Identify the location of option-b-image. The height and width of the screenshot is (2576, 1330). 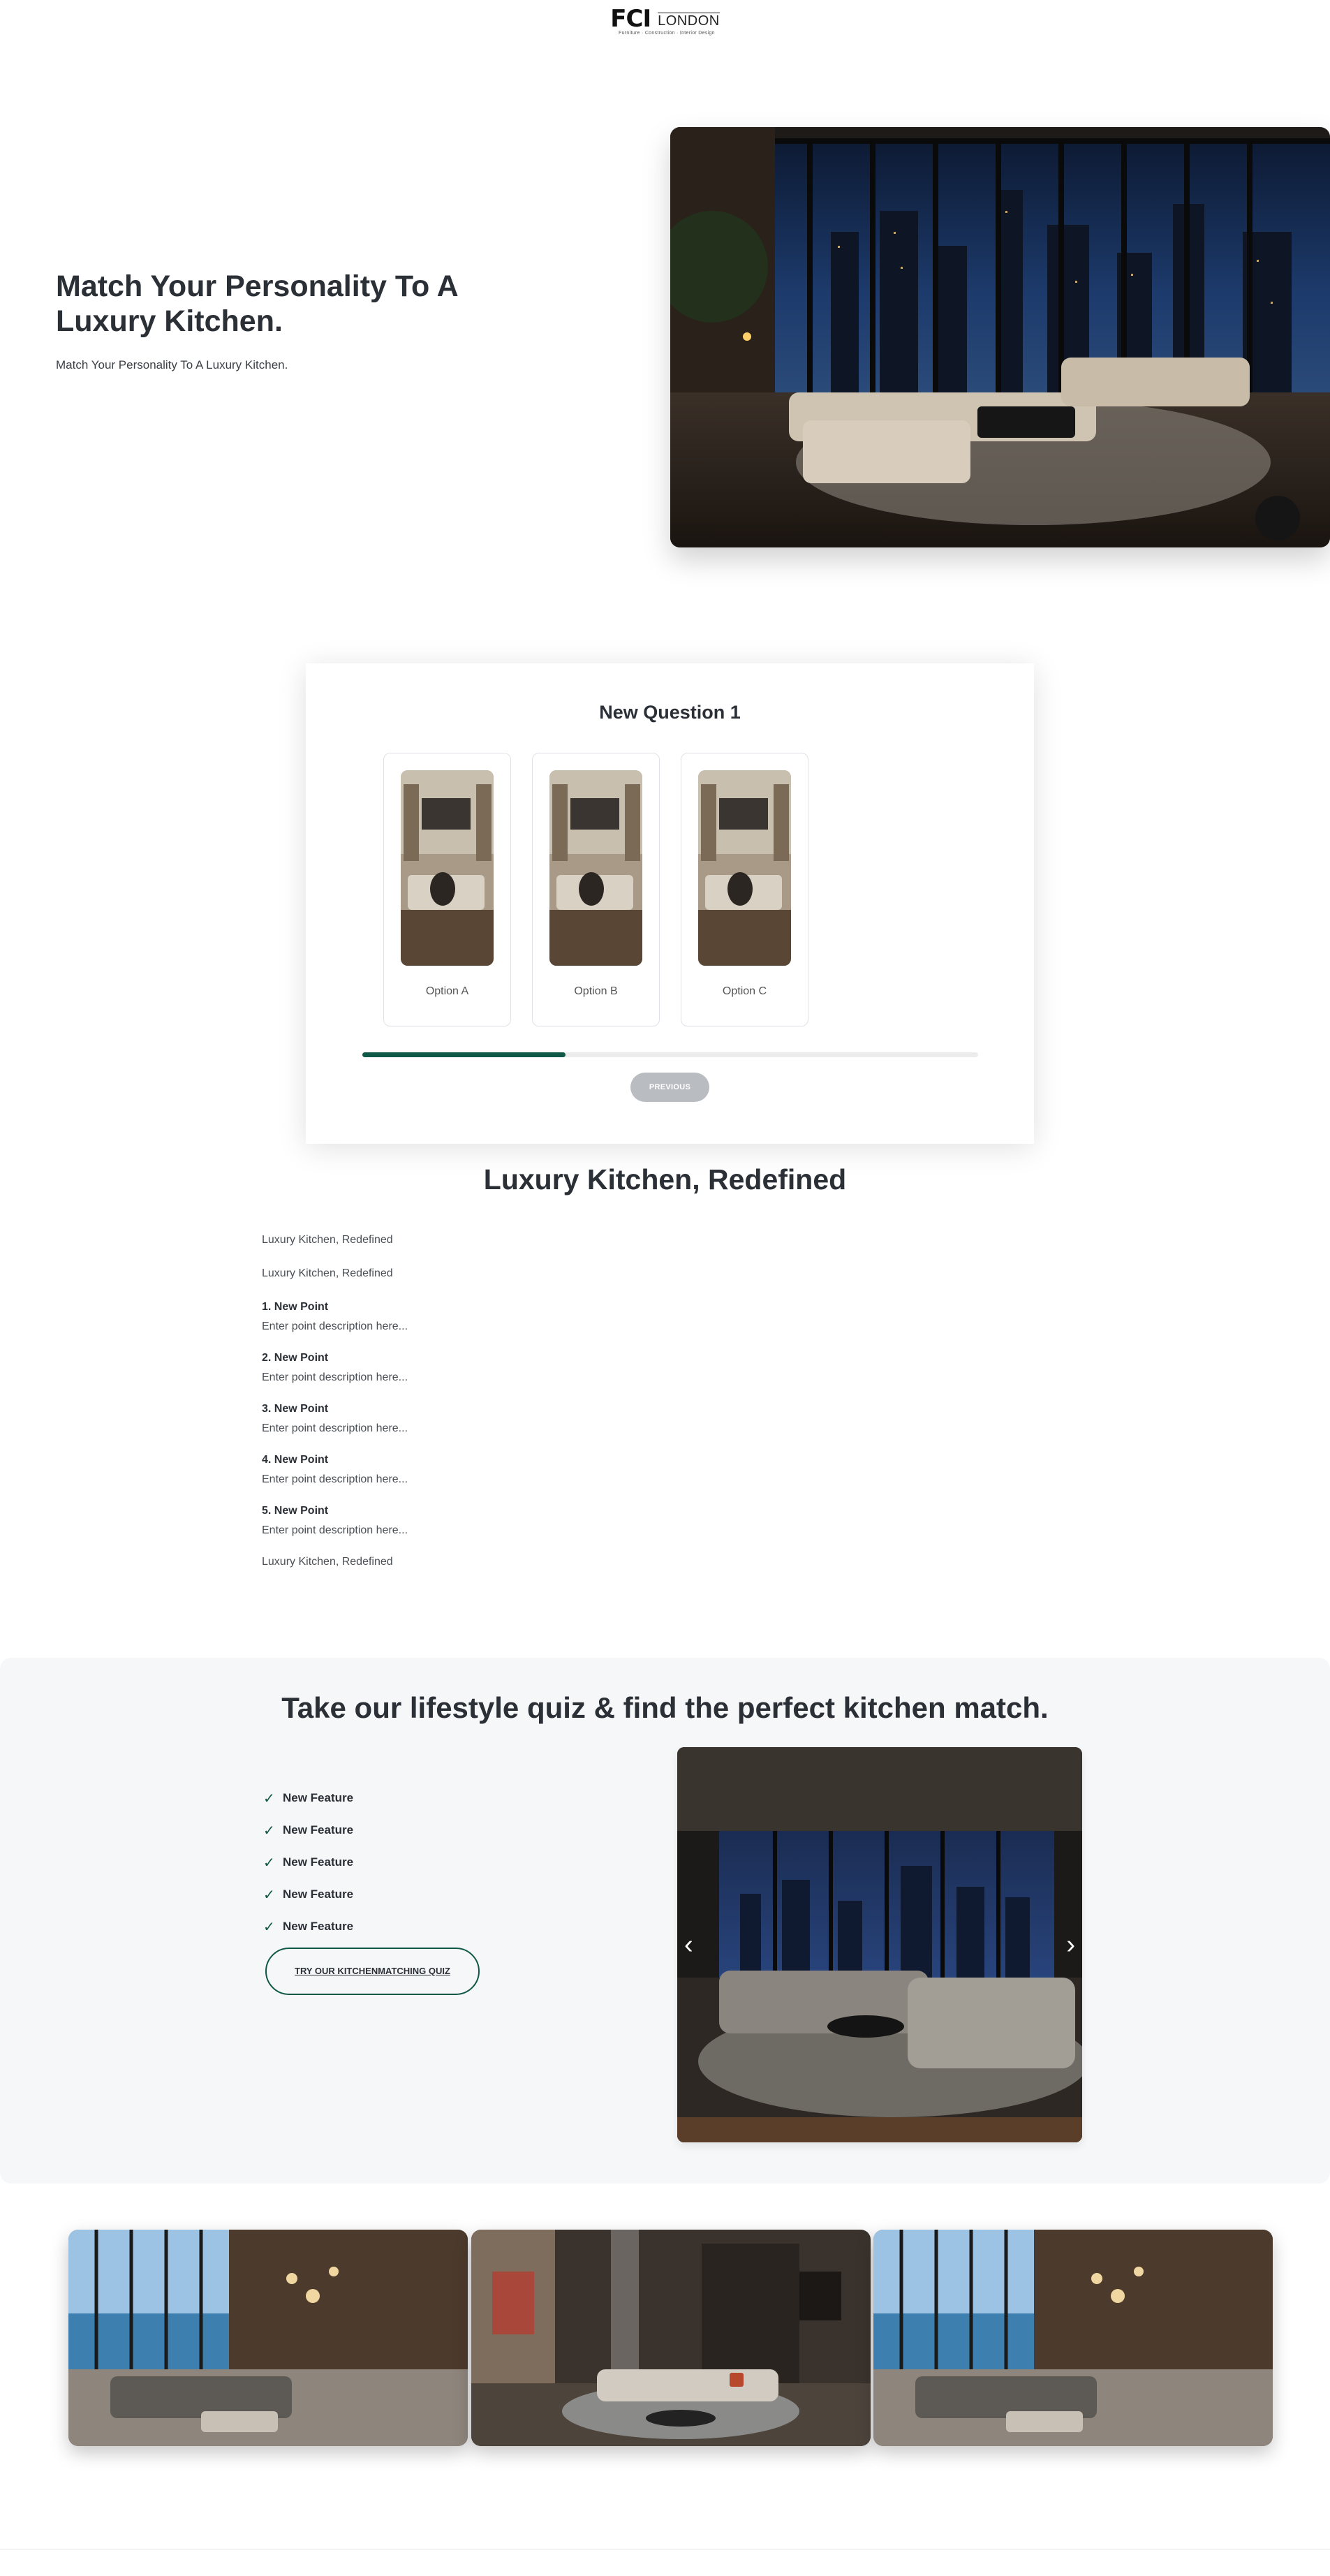
(595, 868).